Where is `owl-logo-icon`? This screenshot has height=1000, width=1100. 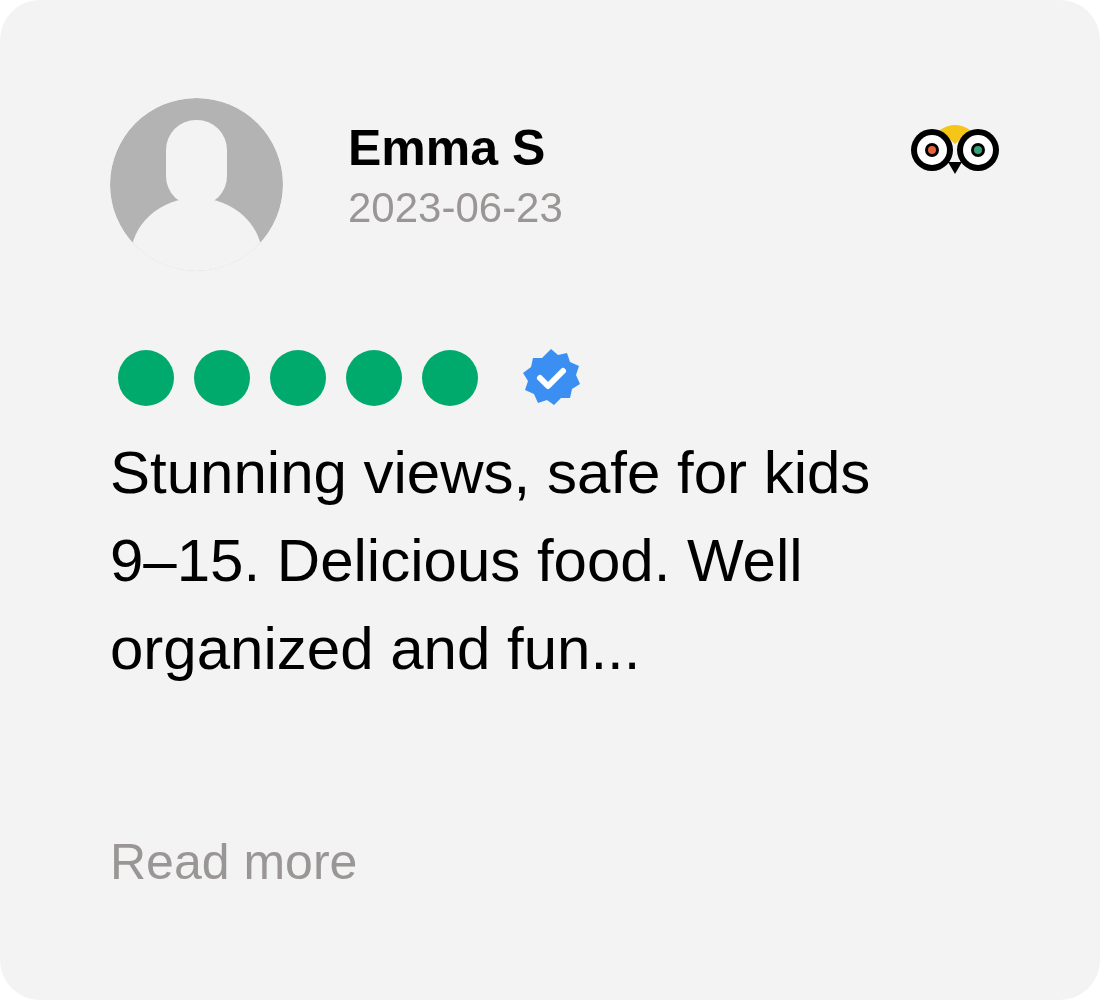
owl-logo-icon is located at coordinates (955, 148).